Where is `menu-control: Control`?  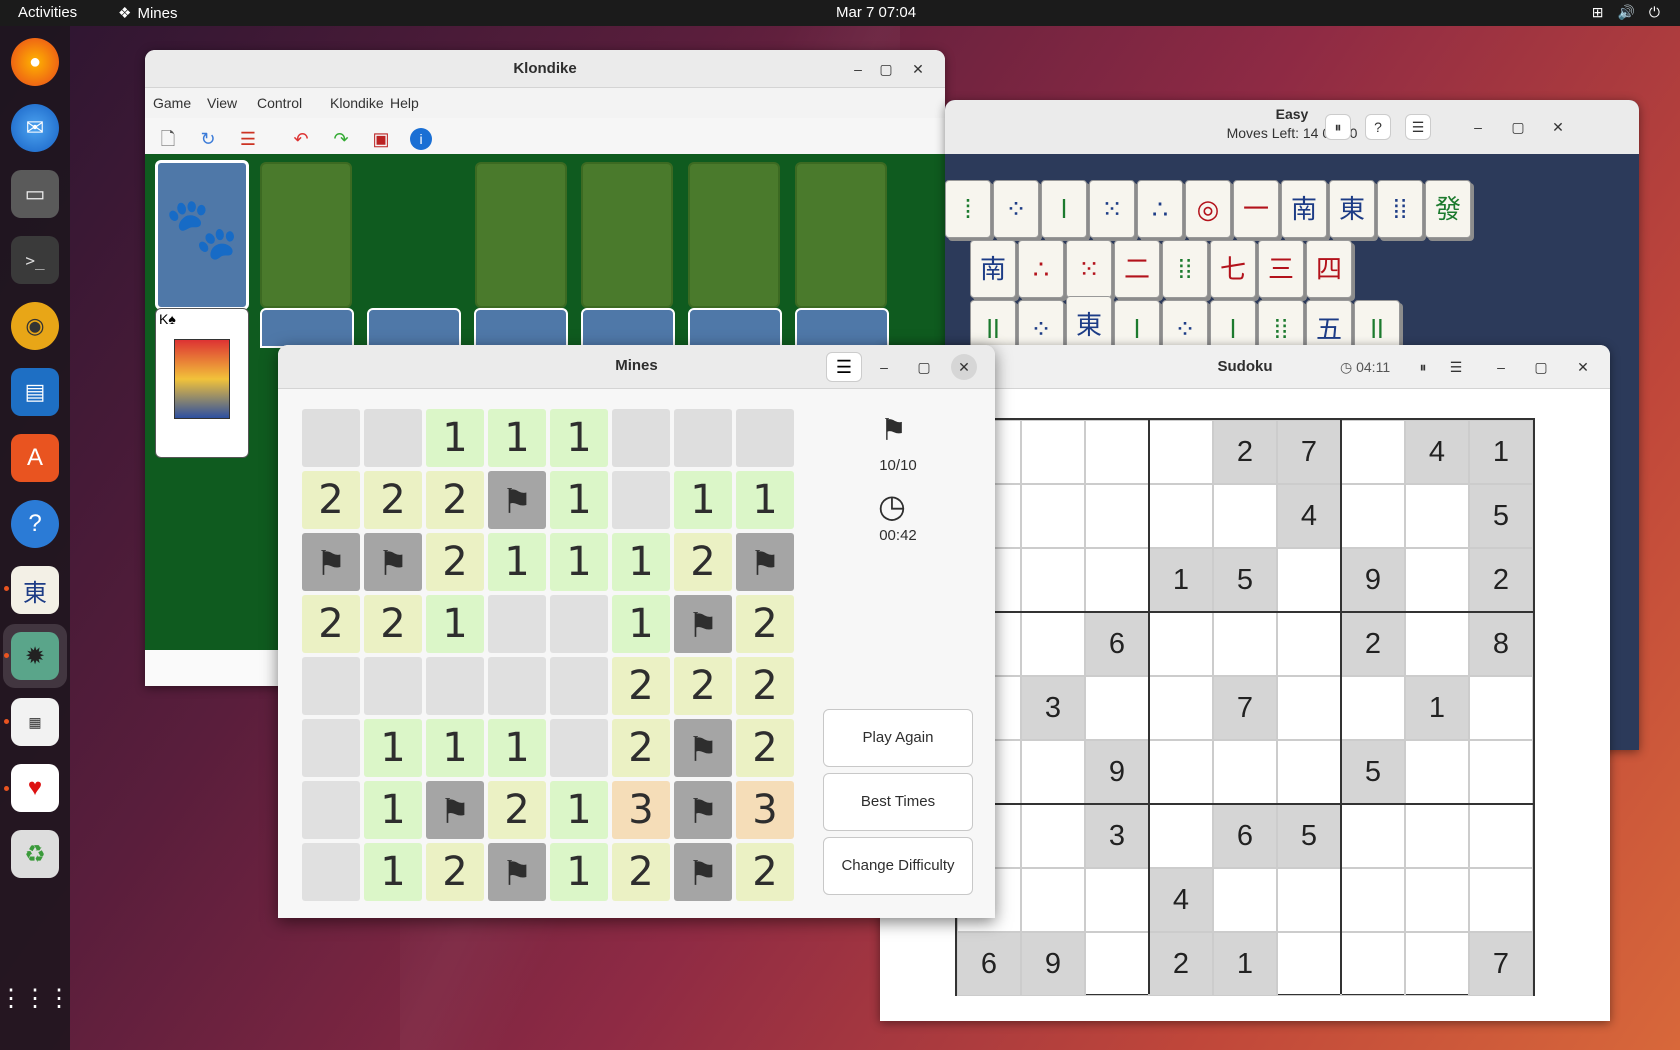 menu-control: Control is located at coordinates (279, 103).